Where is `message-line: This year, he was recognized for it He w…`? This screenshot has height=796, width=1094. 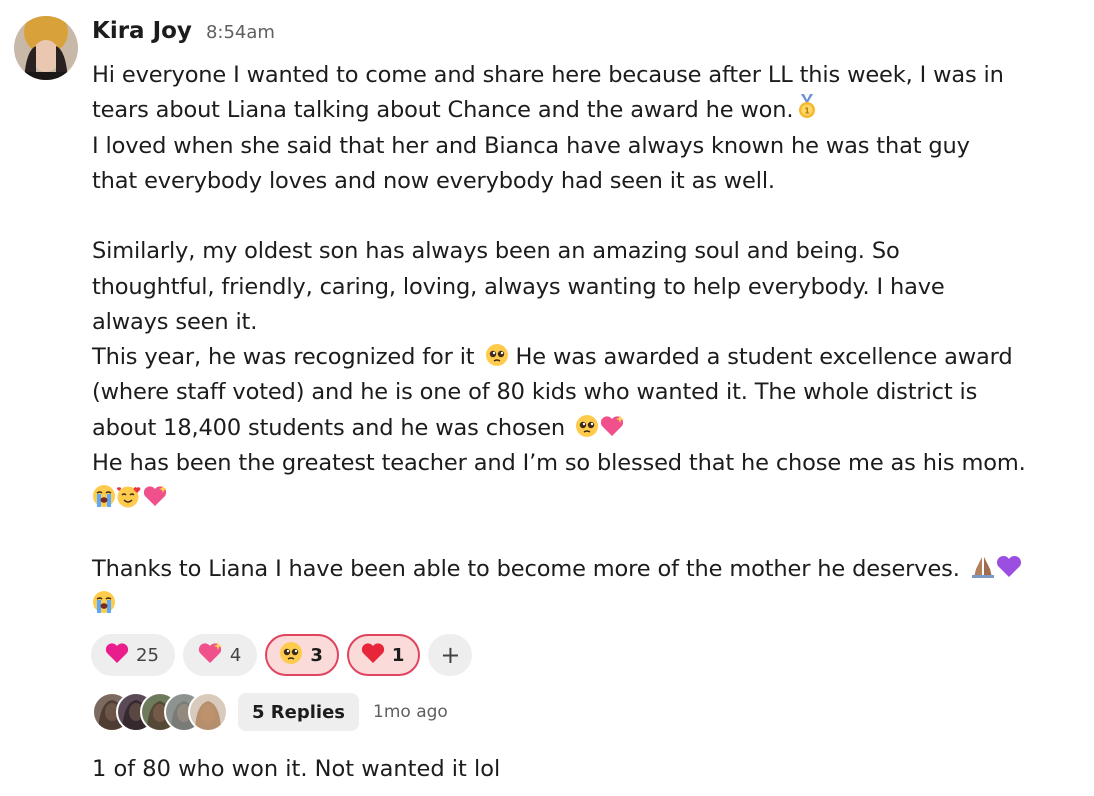 message-line: This year, he was recognized for it He w… is located at coordinates (552, 356).